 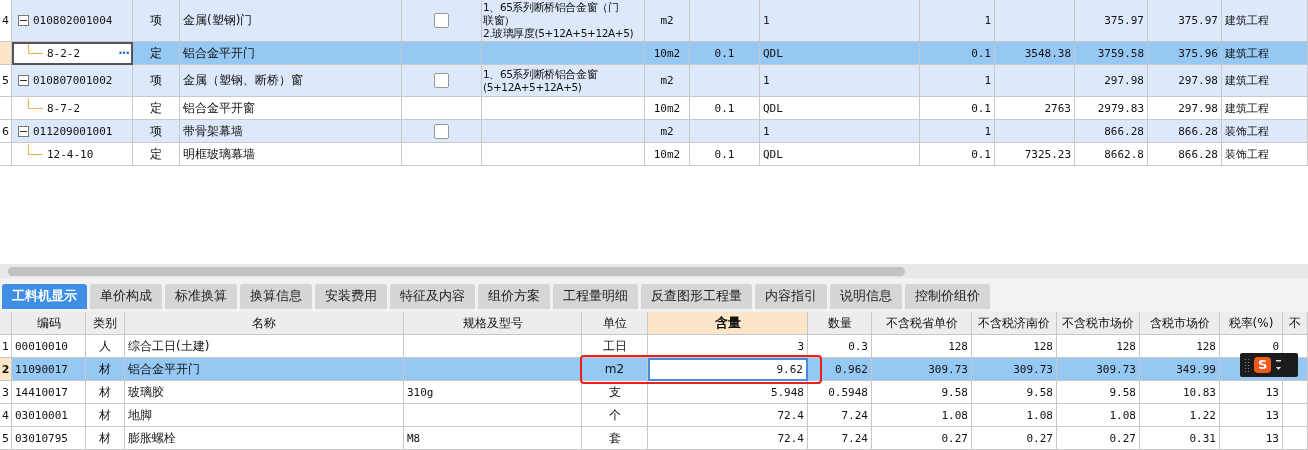 I want to click on category-text: 定, so click(x=156, y=108).